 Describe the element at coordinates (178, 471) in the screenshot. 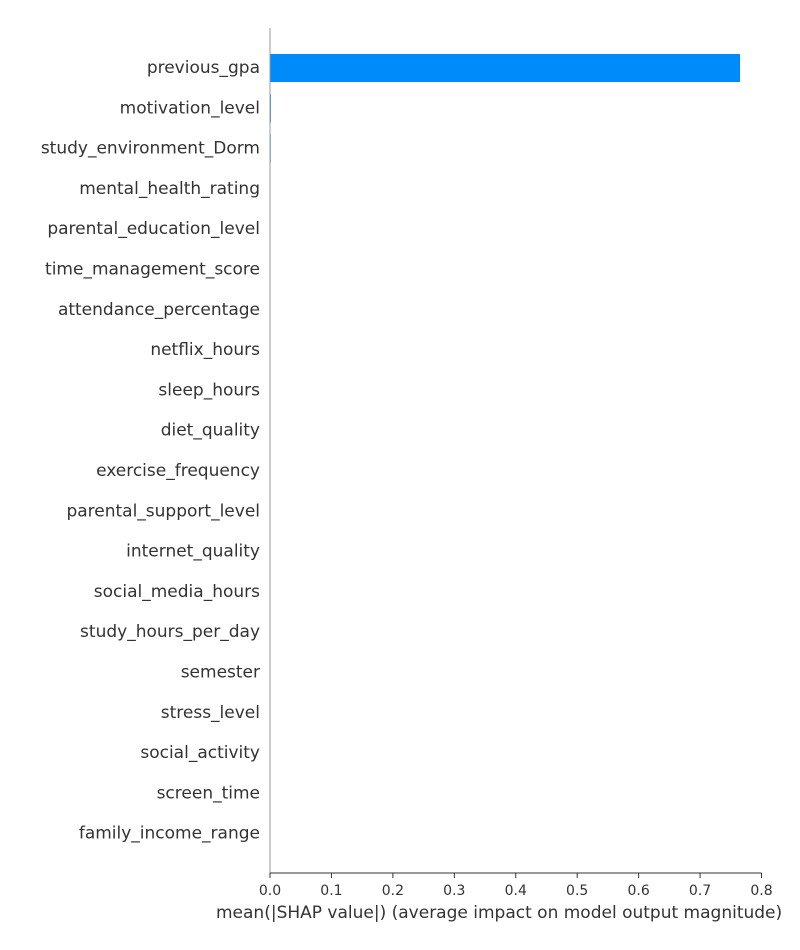

I see `feature-label: exercise_frequency` at that location.